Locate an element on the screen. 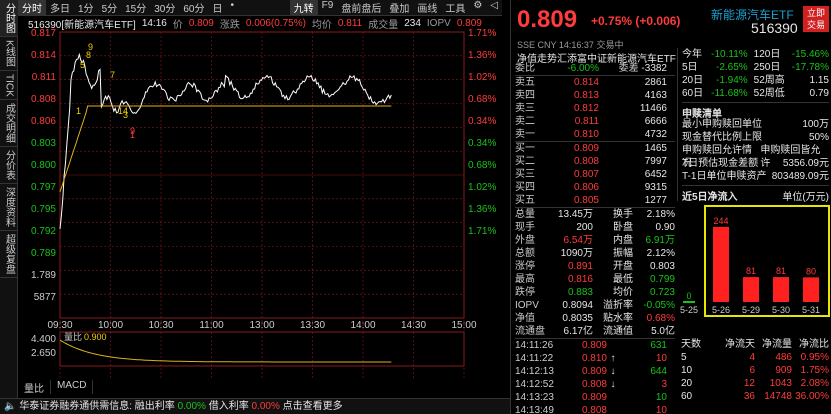 This screenshot has width=831, height=414. side-tab-bar: 分时图 K线图 TICK 成交明细分价表深度资料 超级复盘 is located at coordinates (9, 207).